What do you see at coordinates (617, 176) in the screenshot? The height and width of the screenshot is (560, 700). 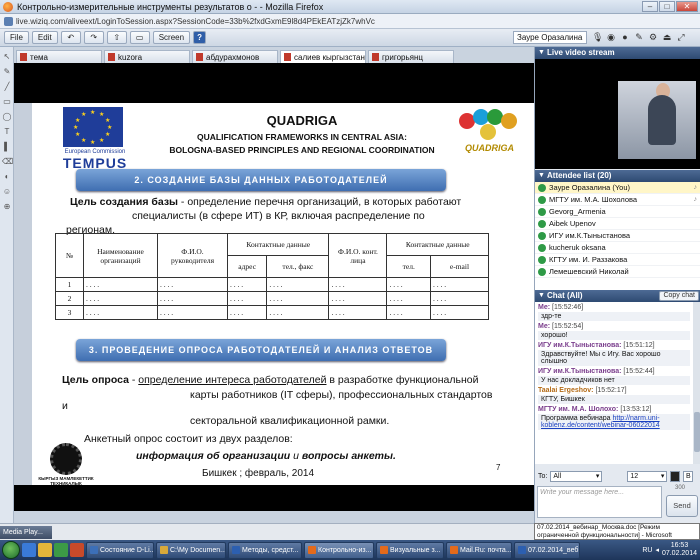 I see `attendee-list-header: ▼ Attendee list (20)` at bounding box center [617, 176].